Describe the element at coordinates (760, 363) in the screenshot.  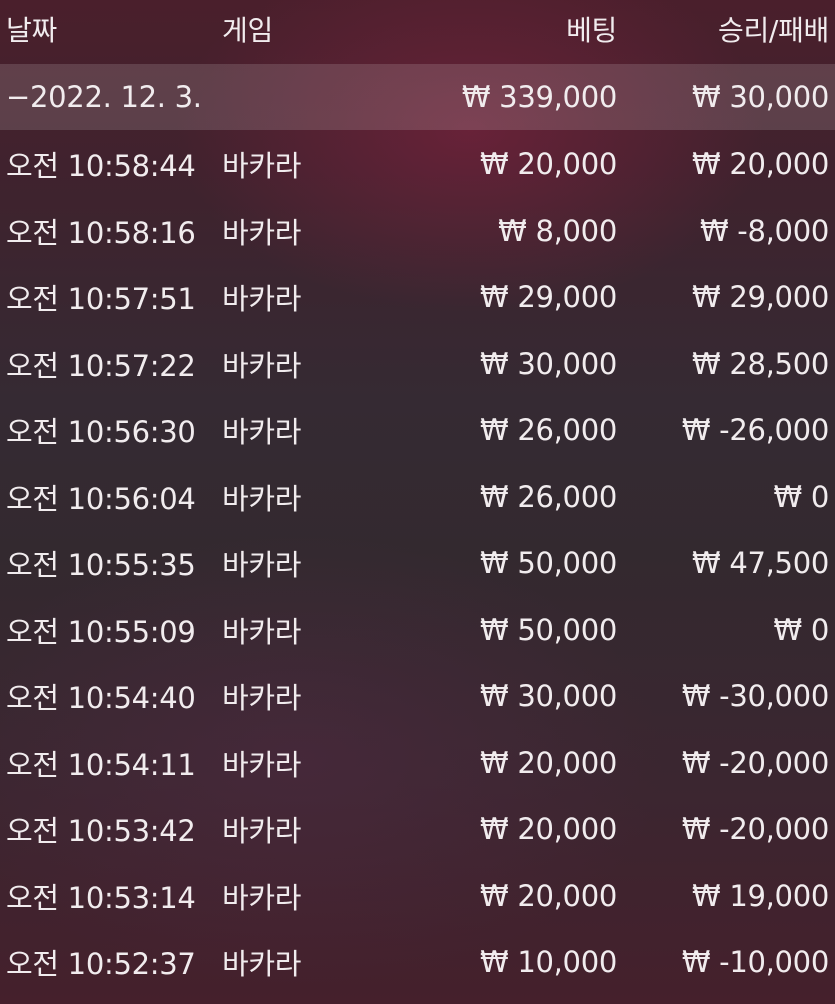
I see `row-result: ₩ 28,500` at that location.